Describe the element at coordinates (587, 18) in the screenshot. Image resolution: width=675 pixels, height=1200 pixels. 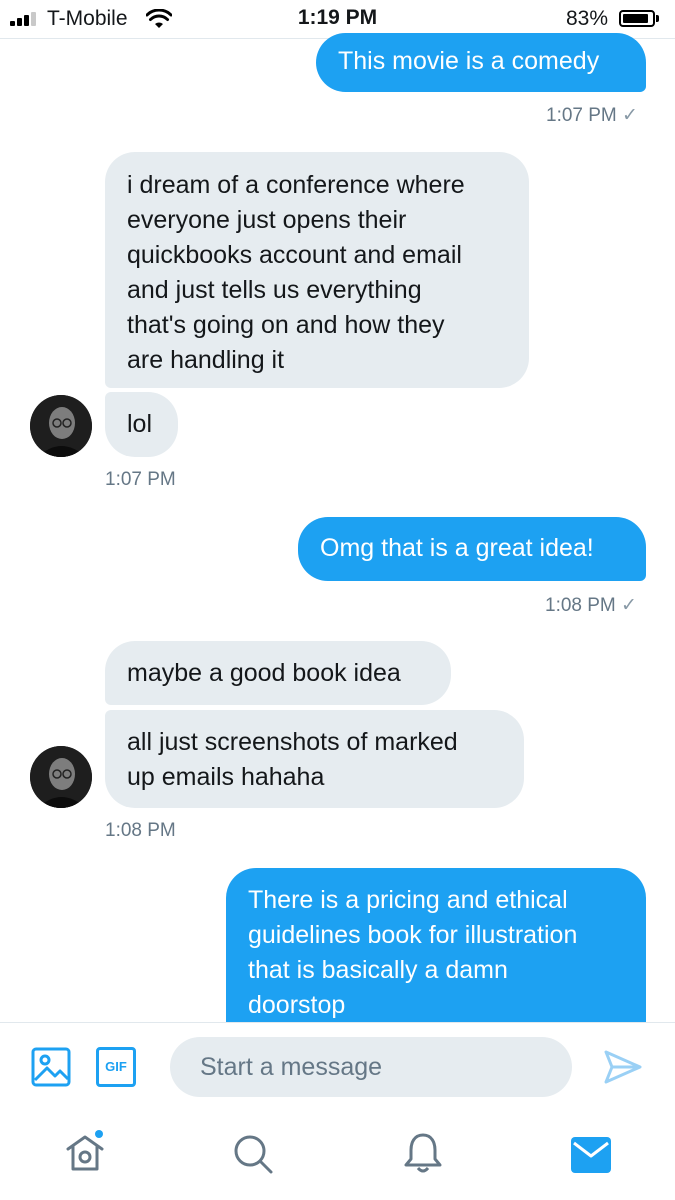
I see `battery-percentage: 83%` at that location.